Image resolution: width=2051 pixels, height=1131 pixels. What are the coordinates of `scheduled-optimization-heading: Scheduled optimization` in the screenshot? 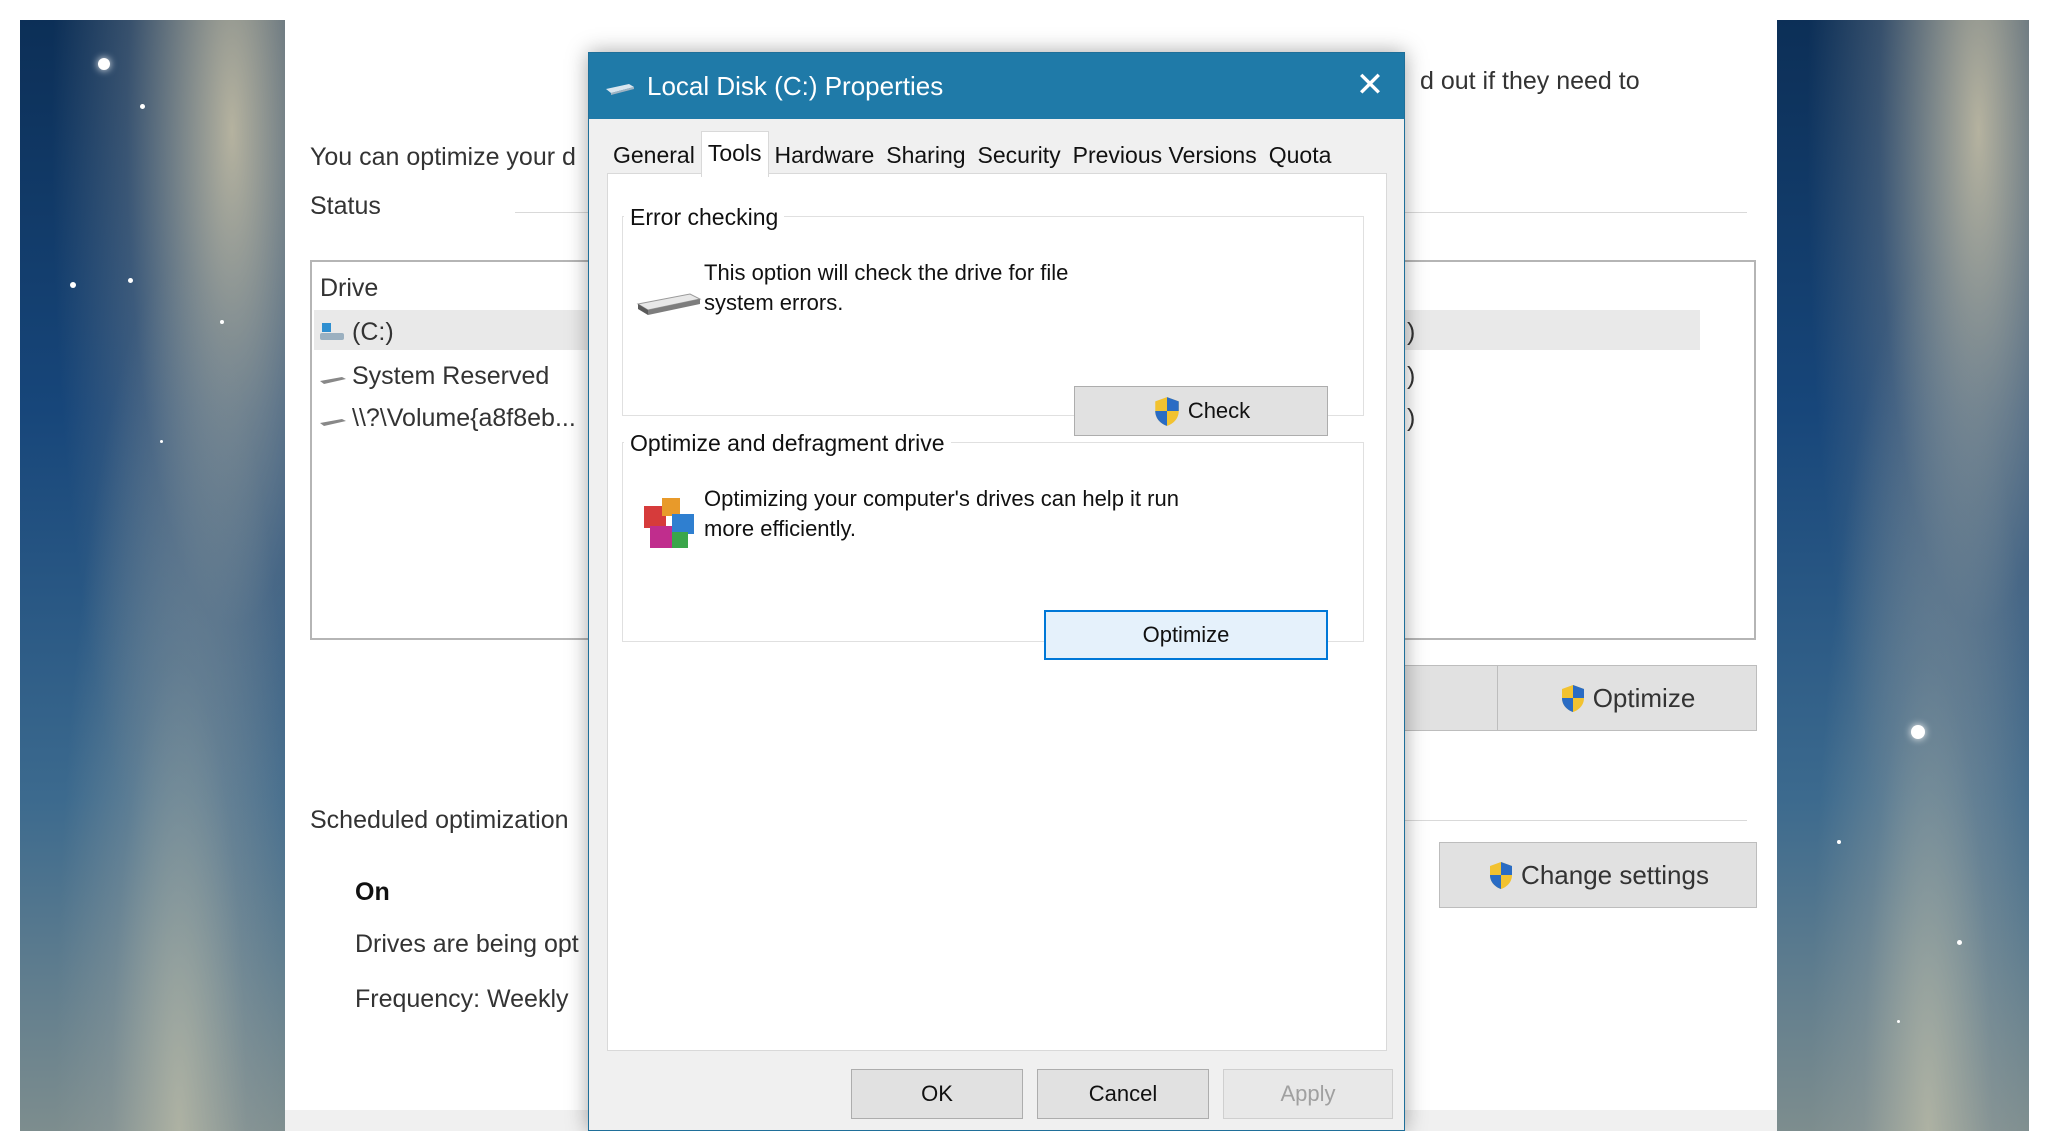 It's located at (439, 820).